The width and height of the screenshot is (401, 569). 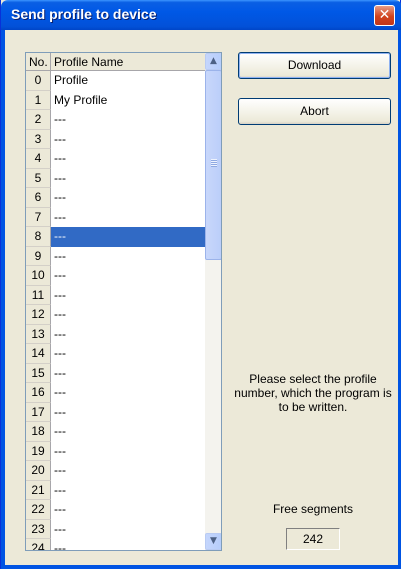 What do you see at coordinates (115, 120) in the screenshot?
I see `list-item: 2 ---` at bounding box center [115, 120].